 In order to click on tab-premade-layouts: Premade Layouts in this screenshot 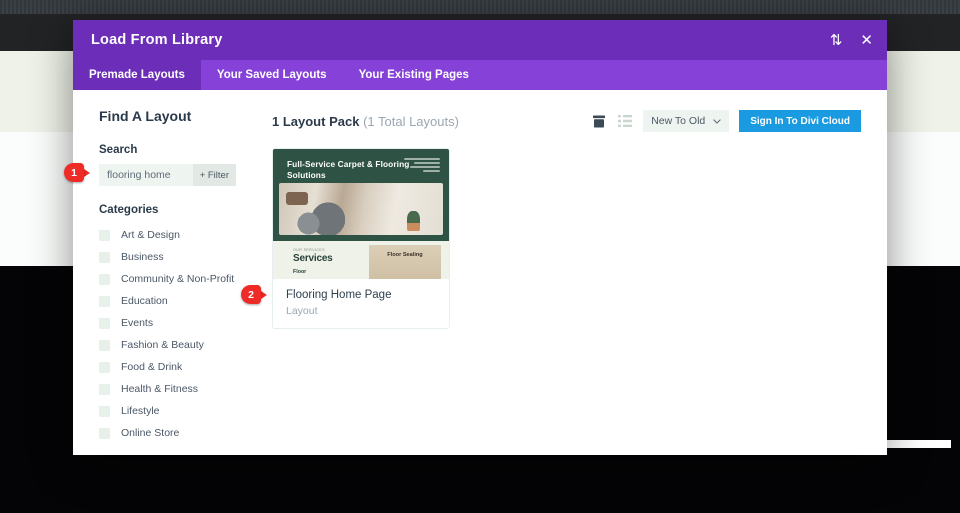, I will do `click(137, 75)`.